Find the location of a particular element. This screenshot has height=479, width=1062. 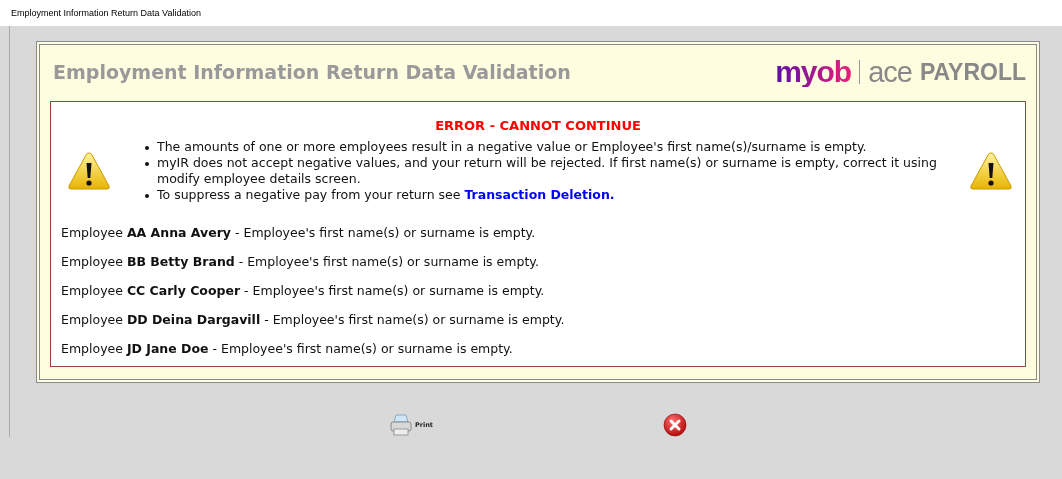

employee-message: Employee AA Anna Avery - Employee's first name(s) or surname is empty. is located at coordinates (299, 232).